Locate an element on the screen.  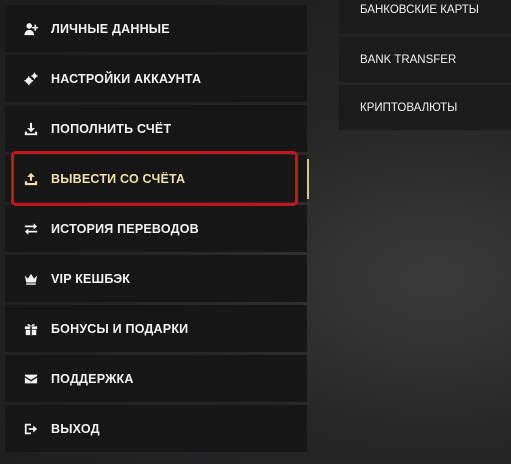
method-crypto: КРИПТОВАЛЮТЫ is located at coordinates (425, 107).